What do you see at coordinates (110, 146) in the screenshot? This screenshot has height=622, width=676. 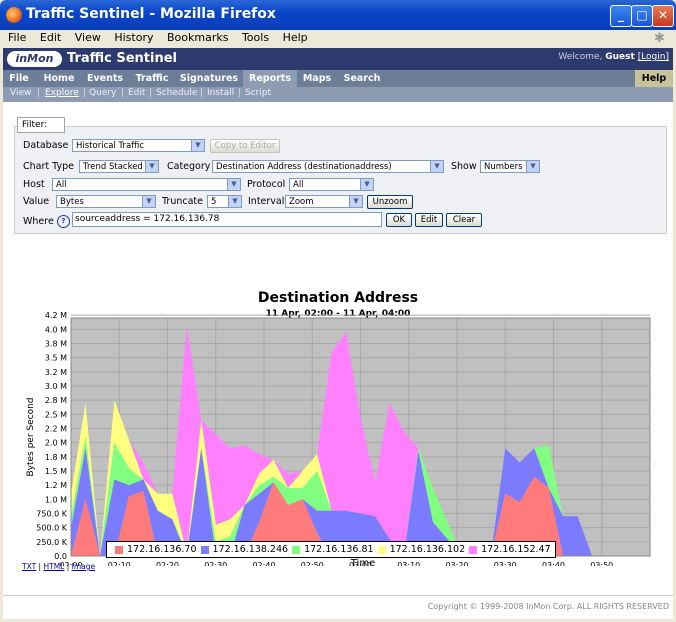 I see `database-value: Historical Traffic` at bounding box center [110, 146].